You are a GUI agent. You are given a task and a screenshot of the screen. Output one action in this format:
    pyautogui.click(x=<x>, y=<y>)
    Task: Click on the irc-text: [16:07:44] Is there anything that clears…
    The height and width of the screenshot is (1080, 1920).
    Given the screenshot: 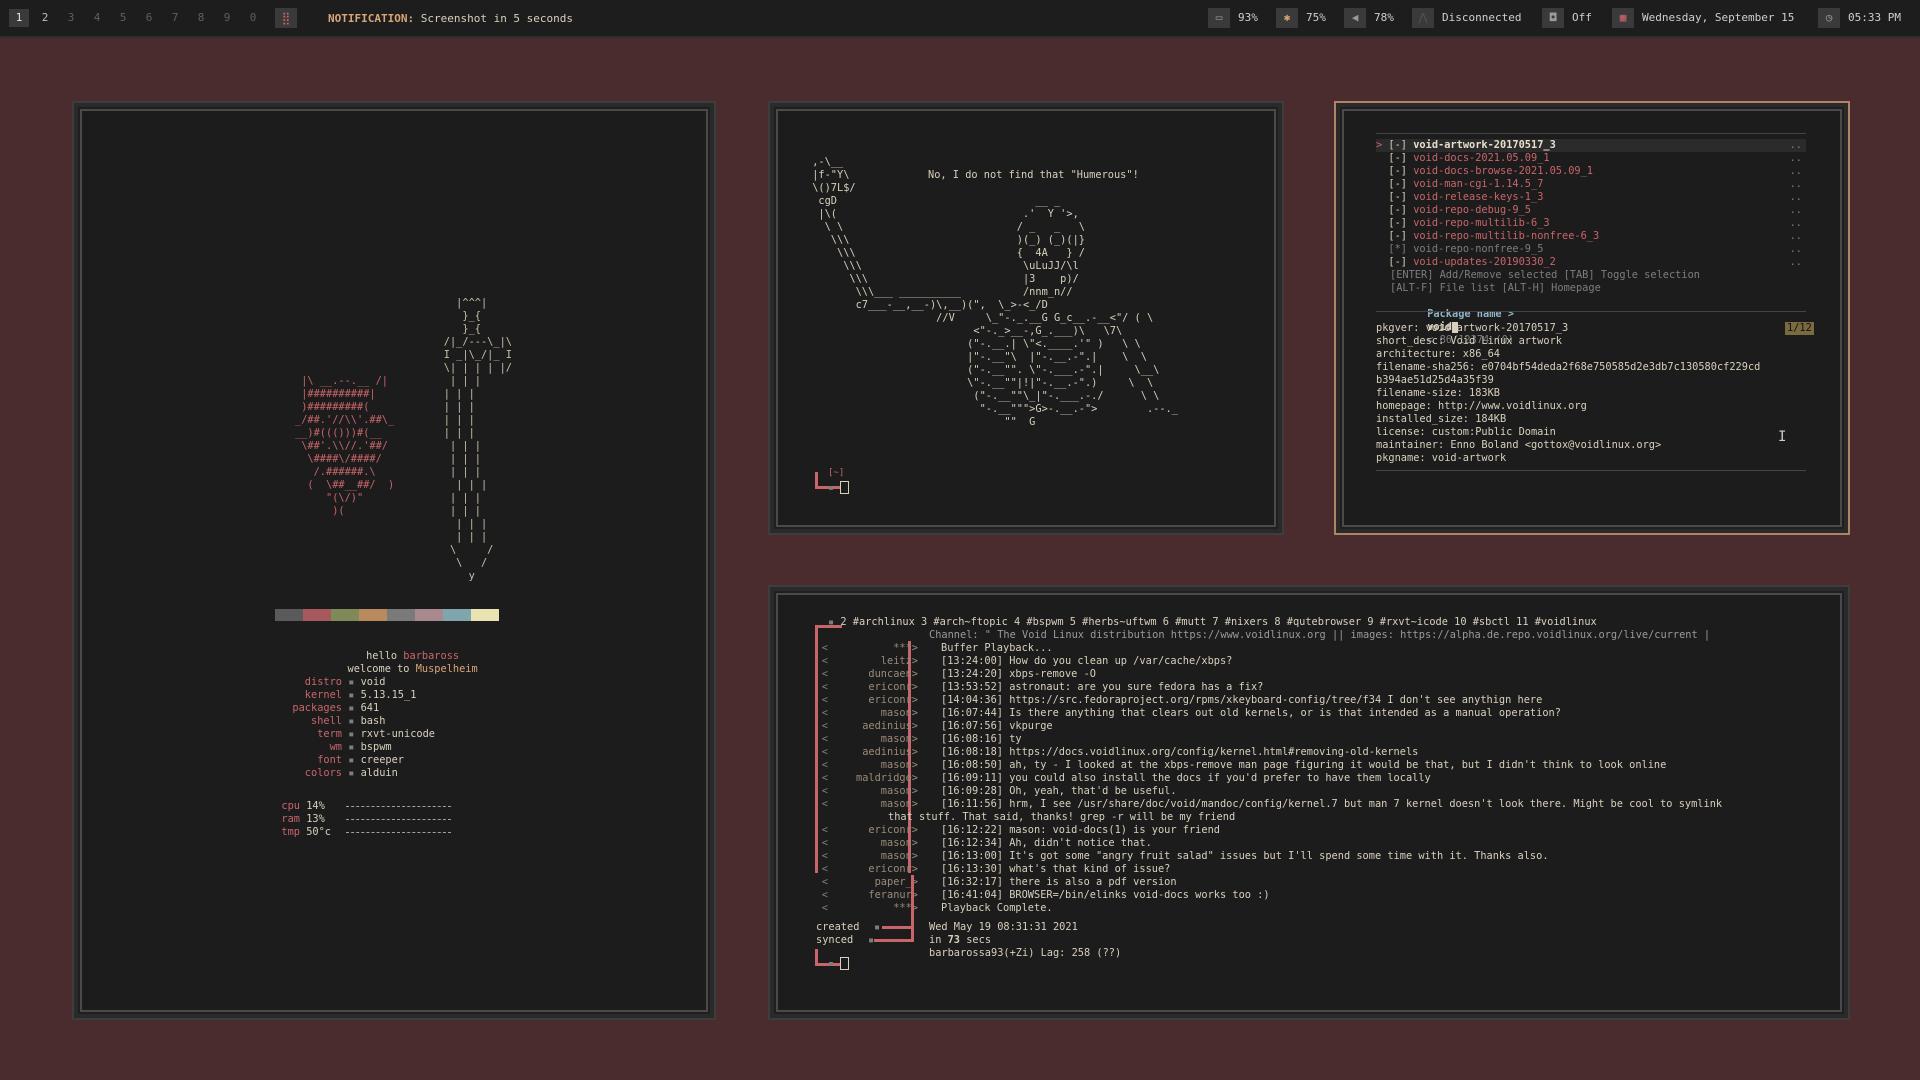 What is the action you would take?
    pyautogui.click(x=1251, y=713)
    